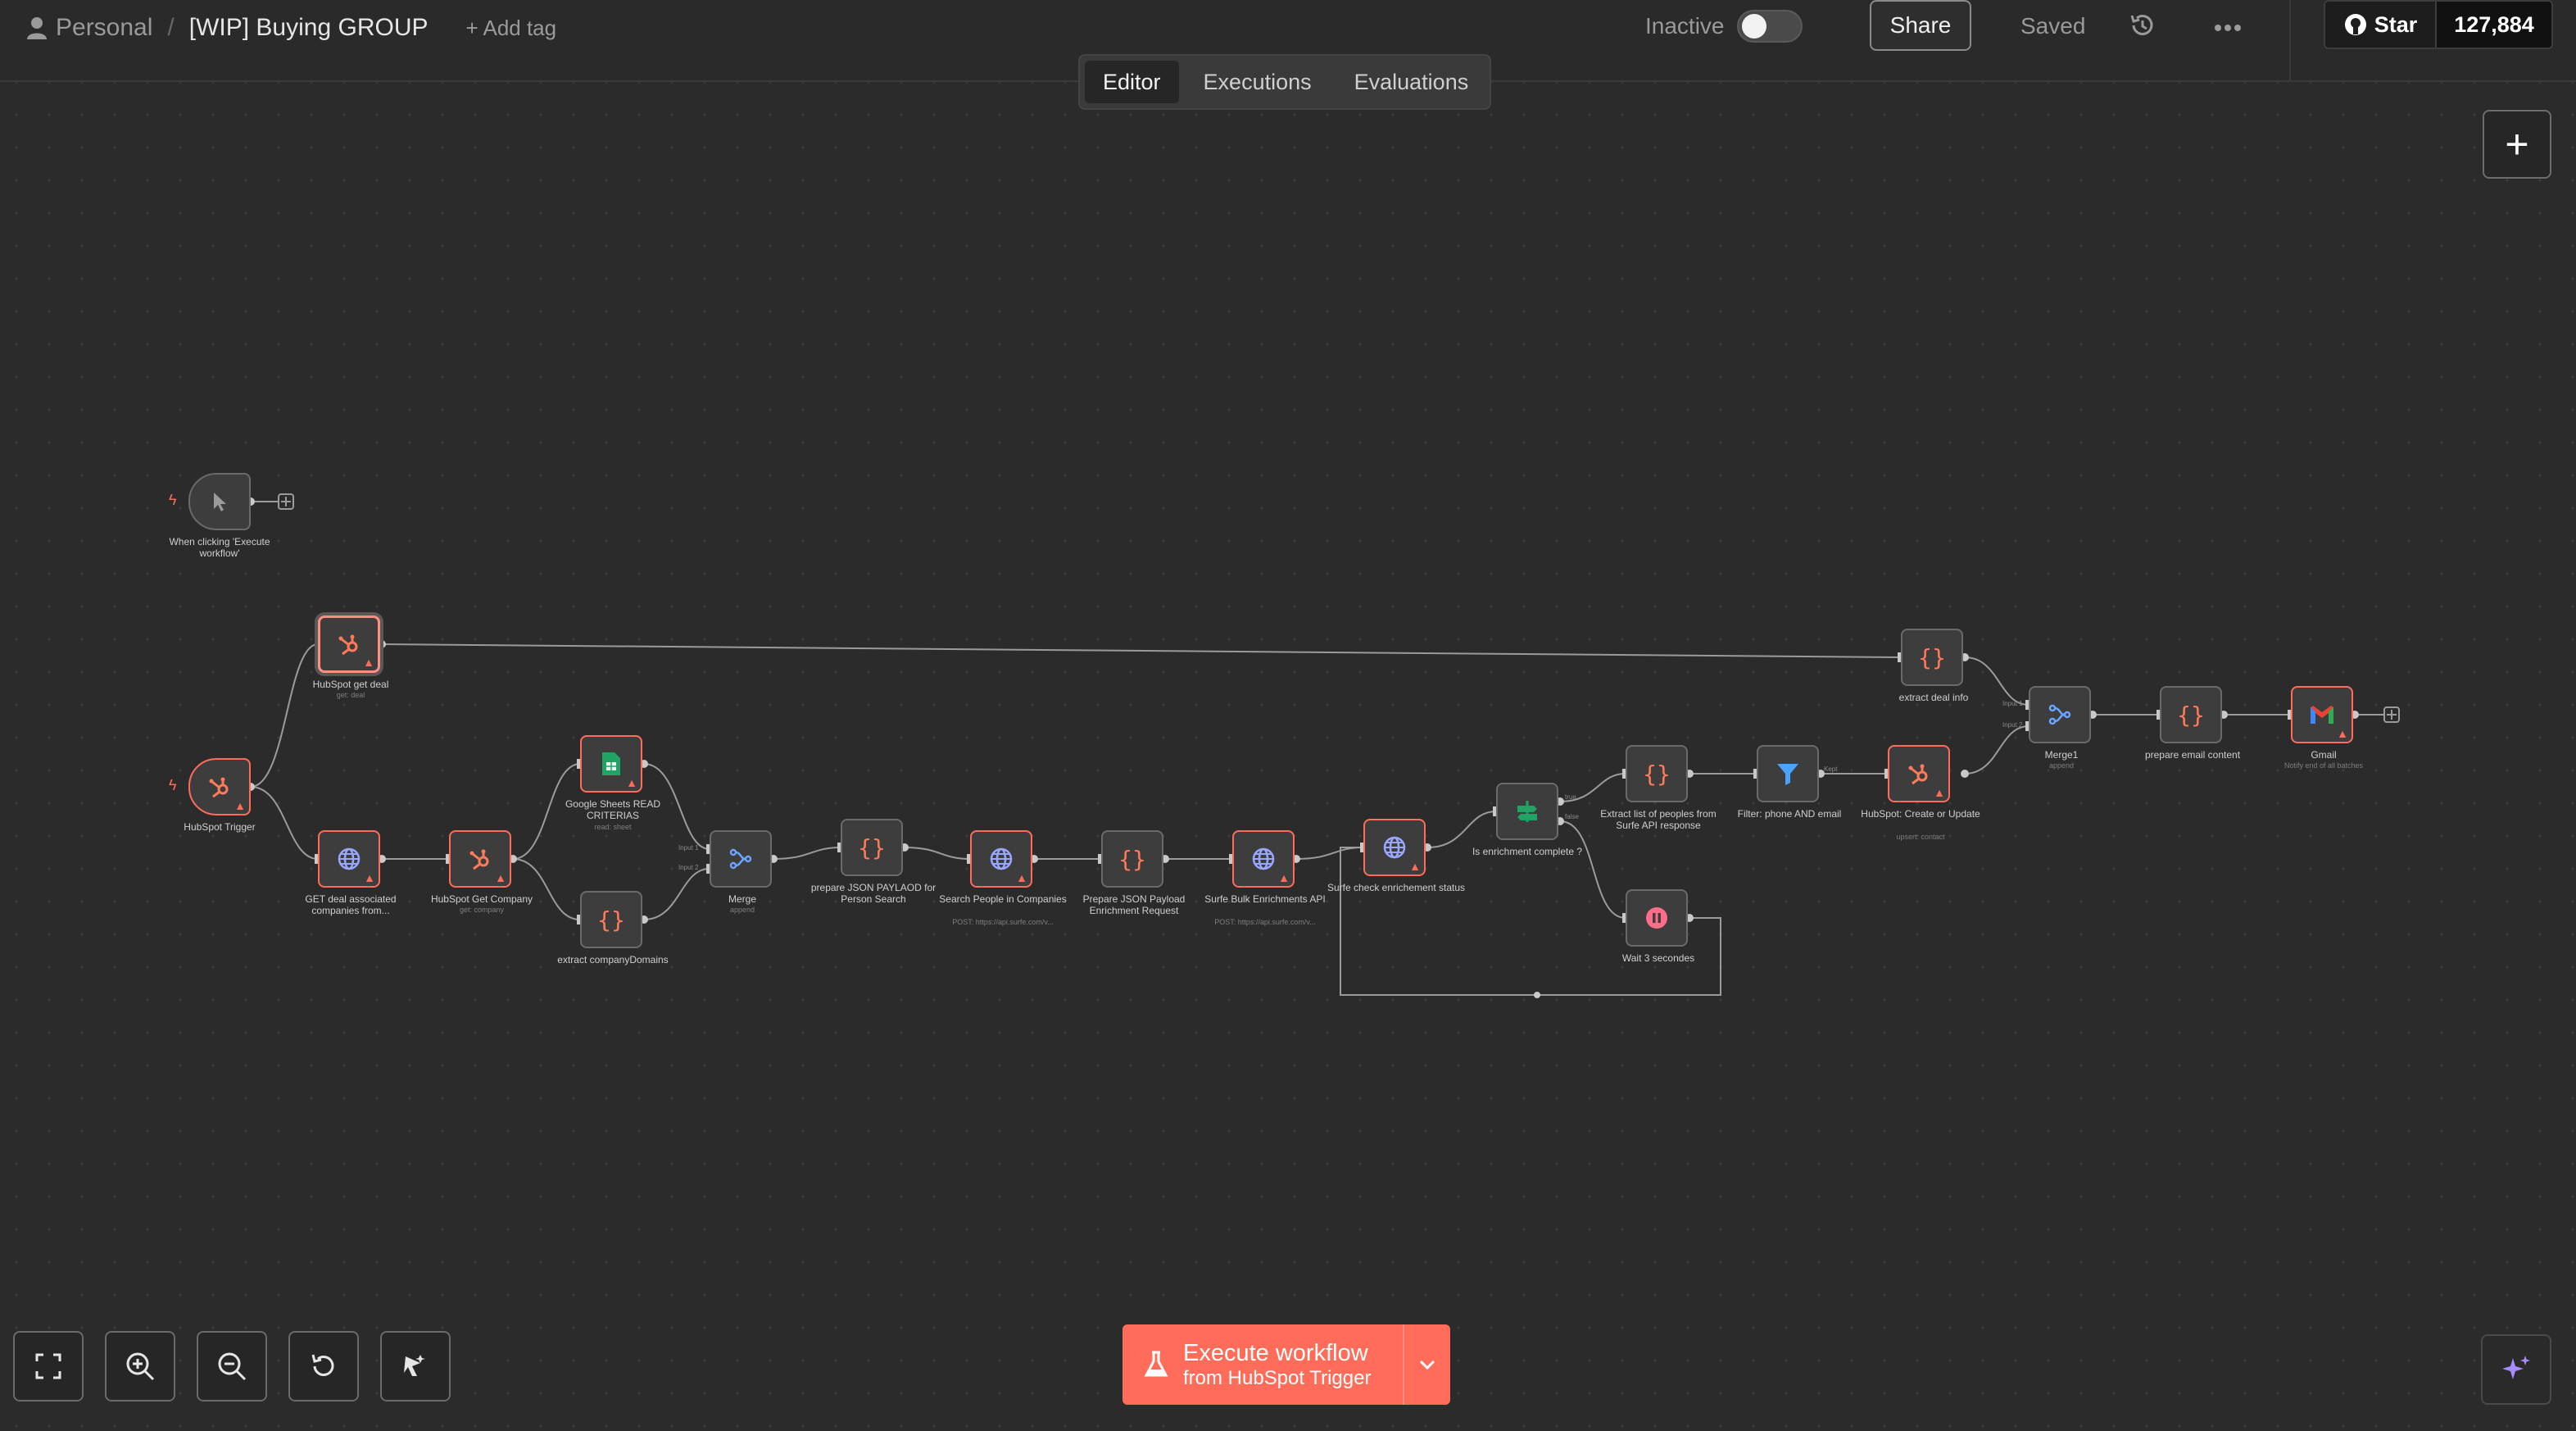  What do you see at coordinates (2438, 24) in the screenshot?
I see `github-star-widget: Star 127,884` at bounding box center [2438, 24].